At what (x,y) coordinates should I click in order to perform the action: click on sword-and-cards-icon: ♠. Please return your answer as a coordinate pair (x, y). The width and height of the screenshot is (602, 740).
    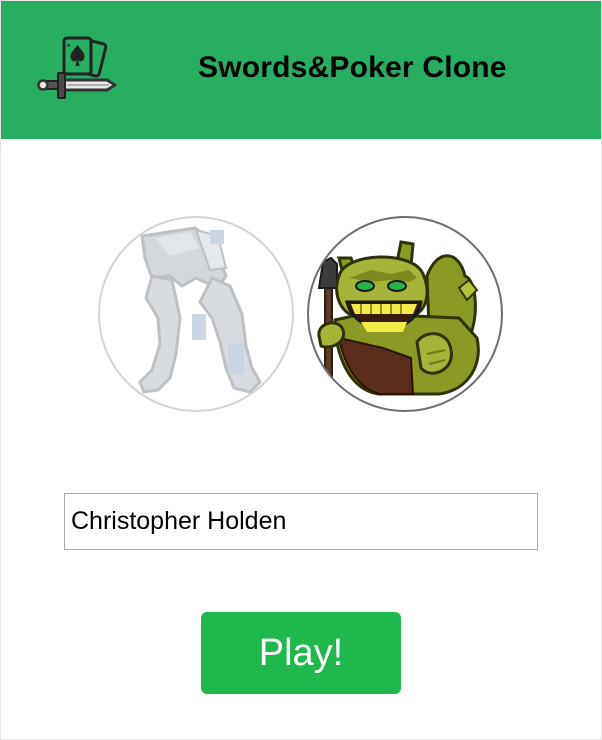
    Looking at the image, I should click on (79, 70).